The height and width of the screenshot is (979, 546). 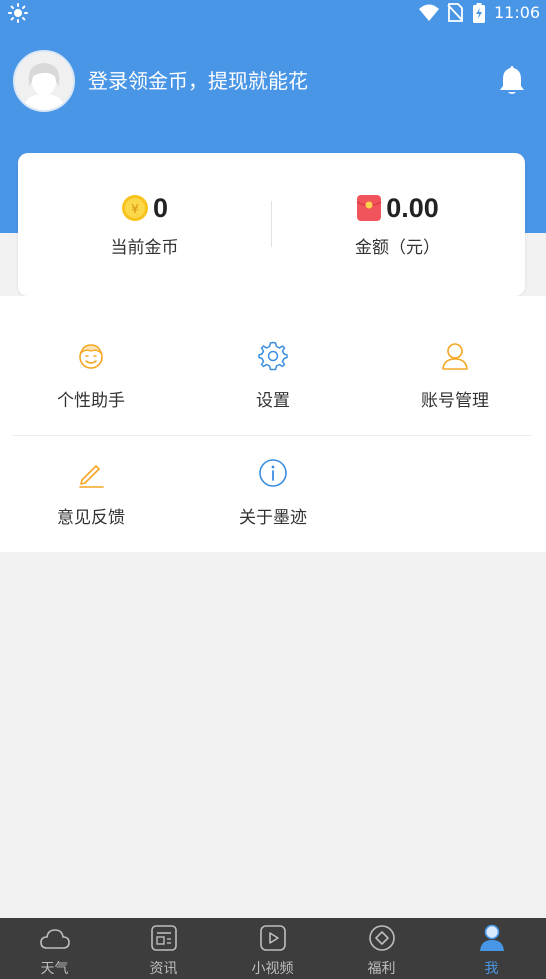 What do you see at coordinates (397, 248) in the screenshot?
I see `amount-label: 金额（元）` at bounding box center [397, 248].